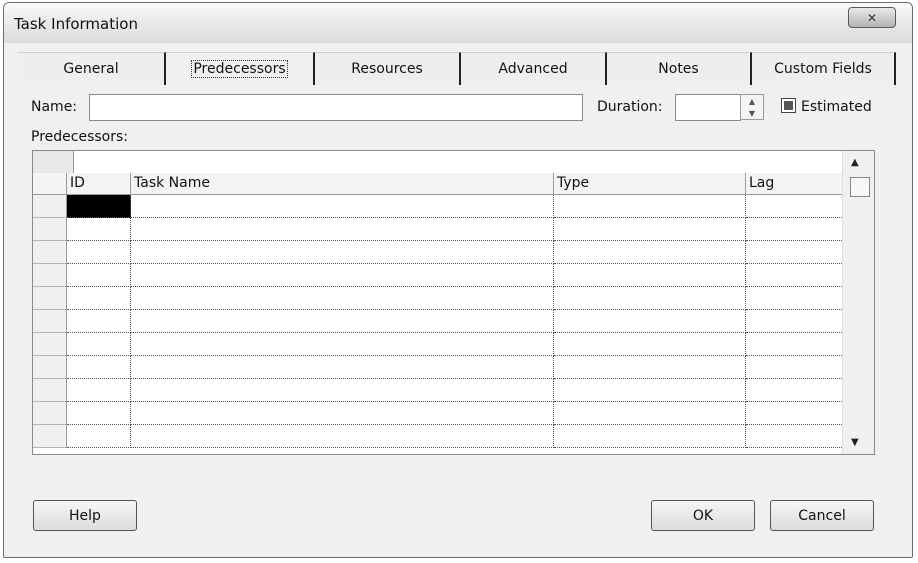 The height and width of the screenshot is (563, 918). Describe the element at coordinates (76, 24) in the screenshot. I see `dialog-title: Task Information` at that location.